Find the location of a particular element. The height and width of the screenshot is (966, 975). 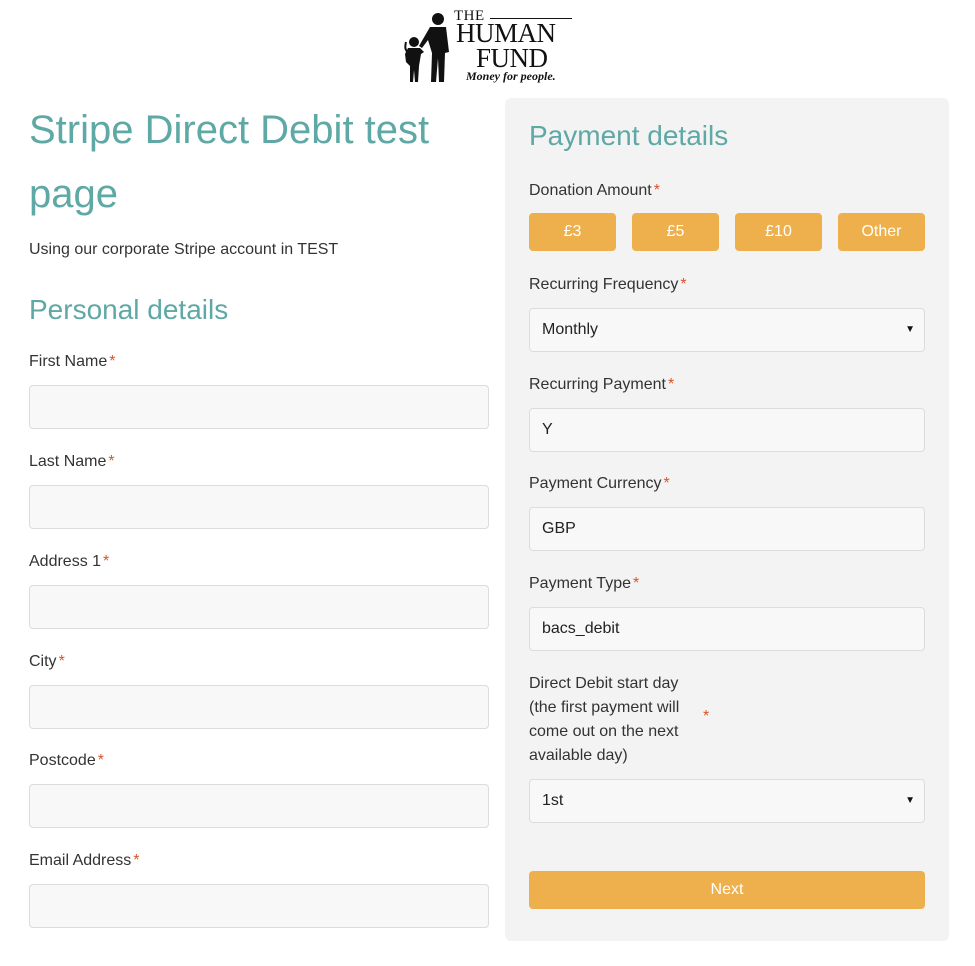

start-day-value: 1st is located at coordinates (553, 800).